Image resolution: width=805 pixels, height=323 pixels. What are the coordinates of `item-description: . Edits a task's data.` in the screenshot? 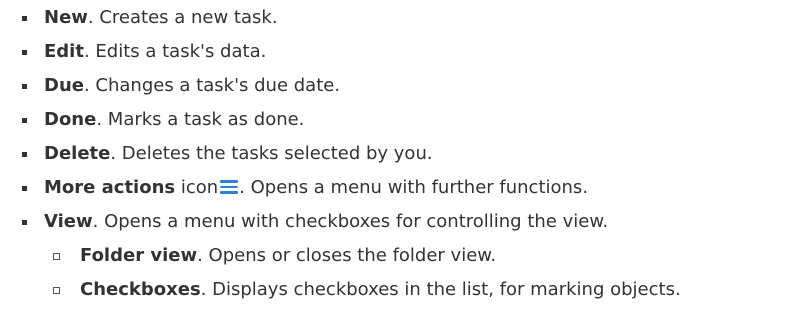 It's located at (175, 51).